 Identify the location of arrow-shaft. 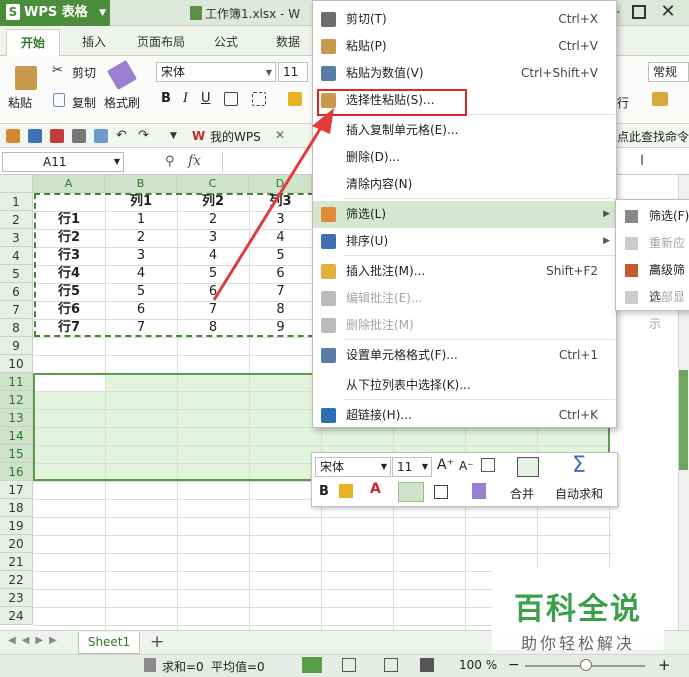
(268, 213).